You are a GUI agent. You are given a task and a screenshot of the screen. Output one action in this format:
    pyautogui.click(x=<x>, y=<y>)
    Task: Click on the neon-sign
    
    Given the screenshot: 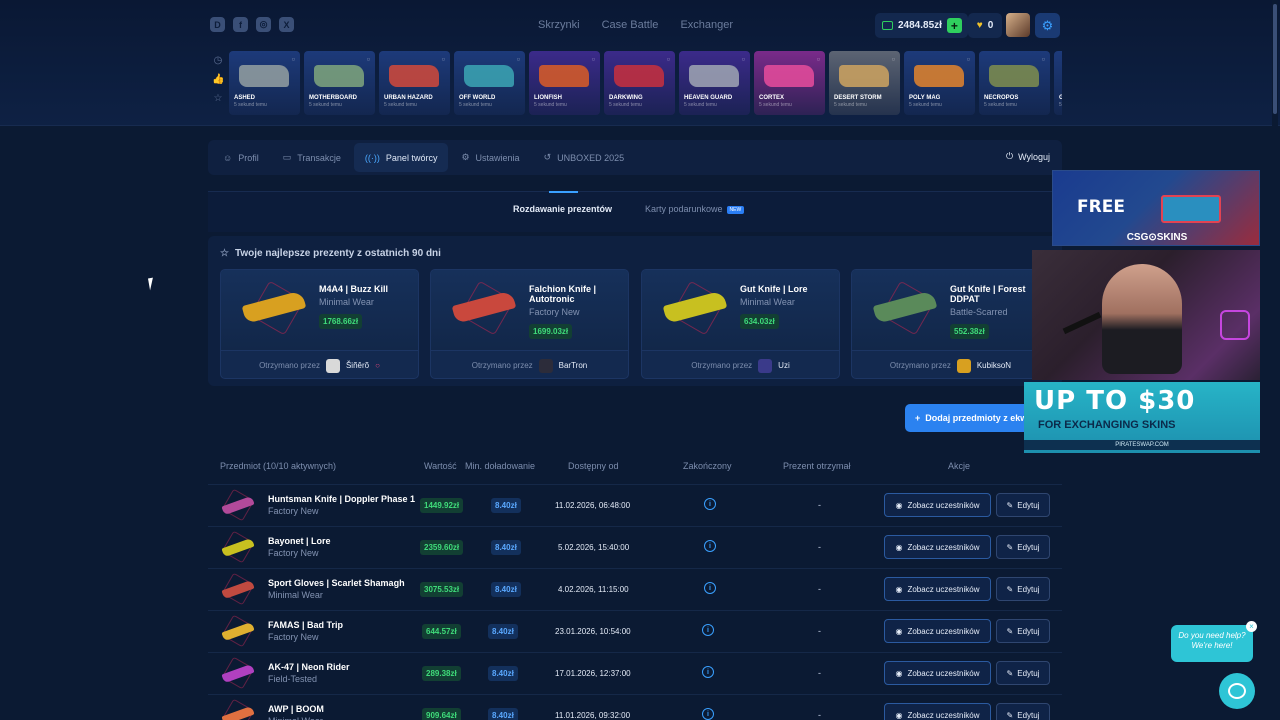 What is the action you would take?
    pyautogui.click(x=1235, y=325)
    